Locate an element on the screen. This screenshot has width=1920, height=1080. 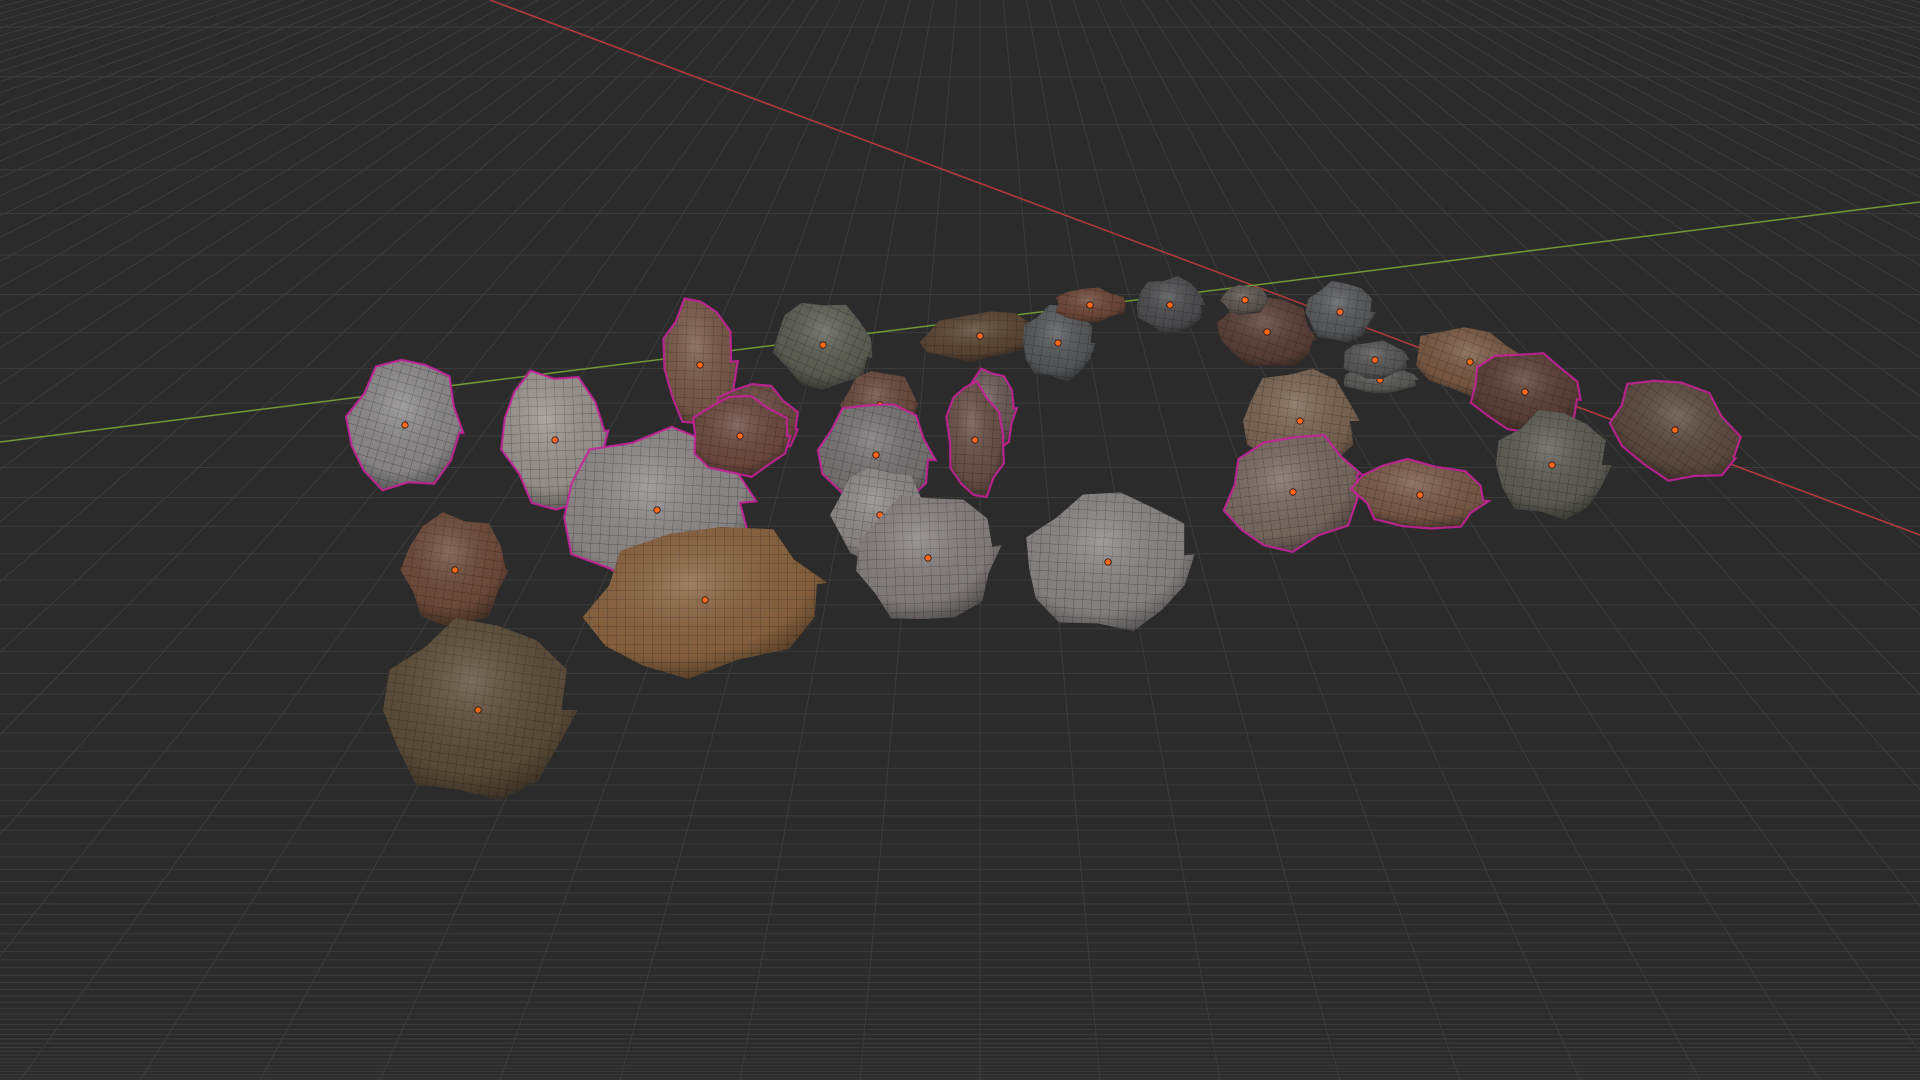
rock-shading is located at coordinates (1110, 561).